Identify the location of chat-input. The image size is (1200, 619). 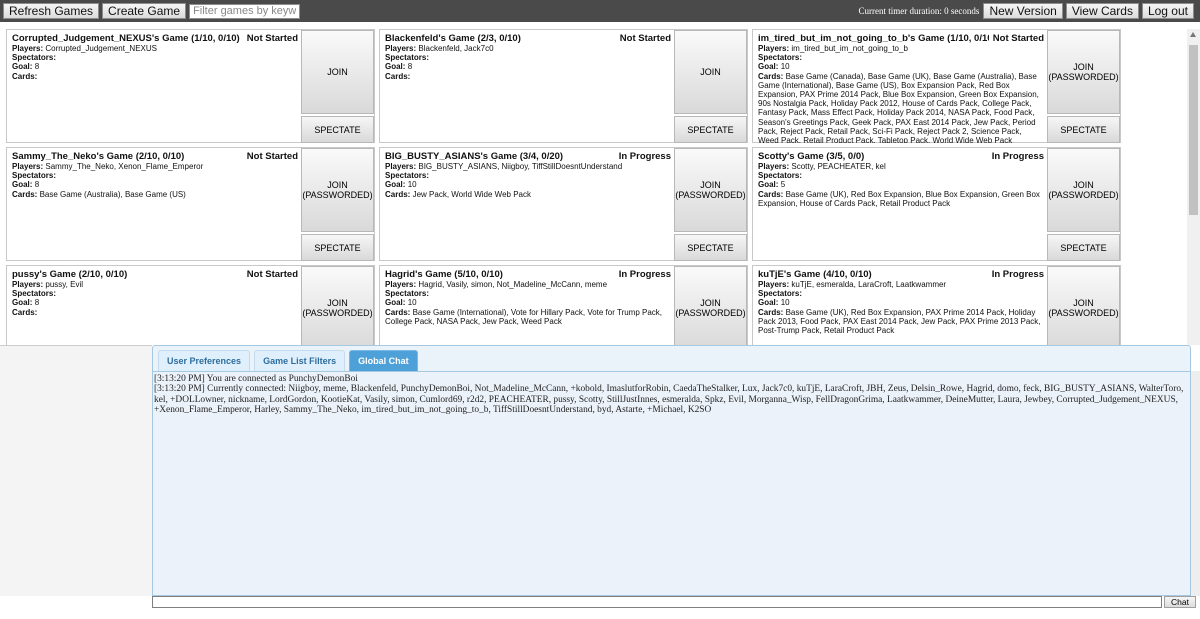
(657, 602).